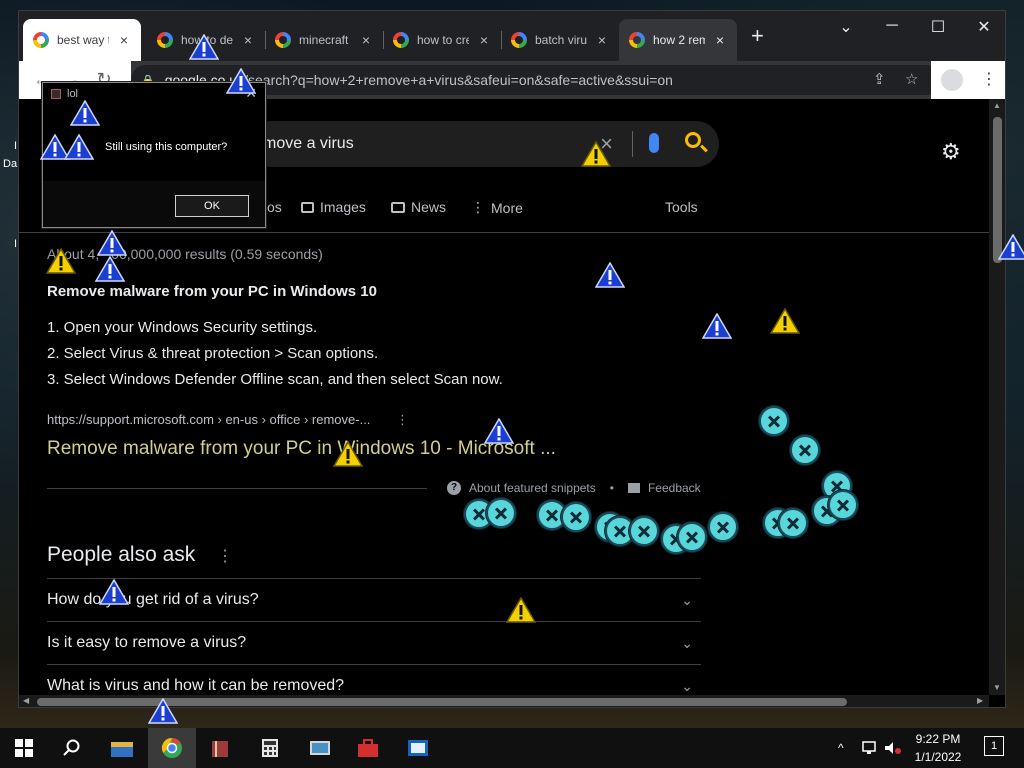 The width and height of the screenshot is (1024, 768). Describe the element at coordinates (892, 26) in the screenshot. I see `minimize-button: ─` at that location.